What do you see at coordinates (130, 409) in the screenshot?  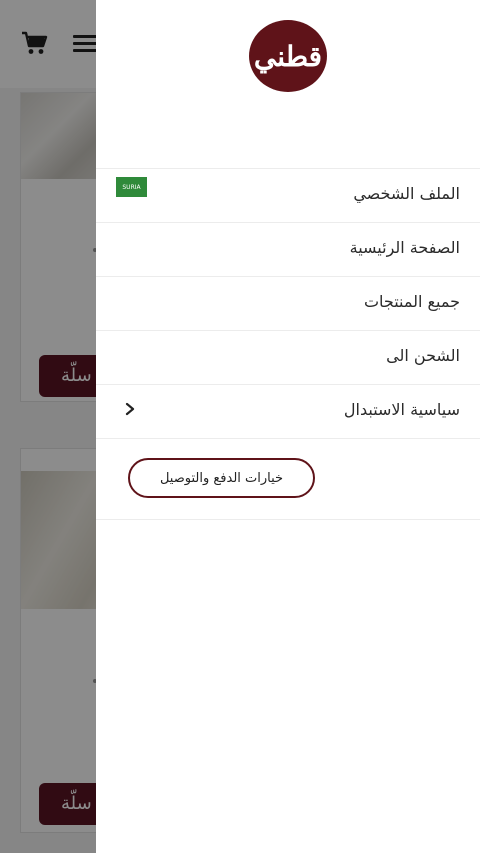 I see `chevron-right-icon` at bounding box center [130, 409].